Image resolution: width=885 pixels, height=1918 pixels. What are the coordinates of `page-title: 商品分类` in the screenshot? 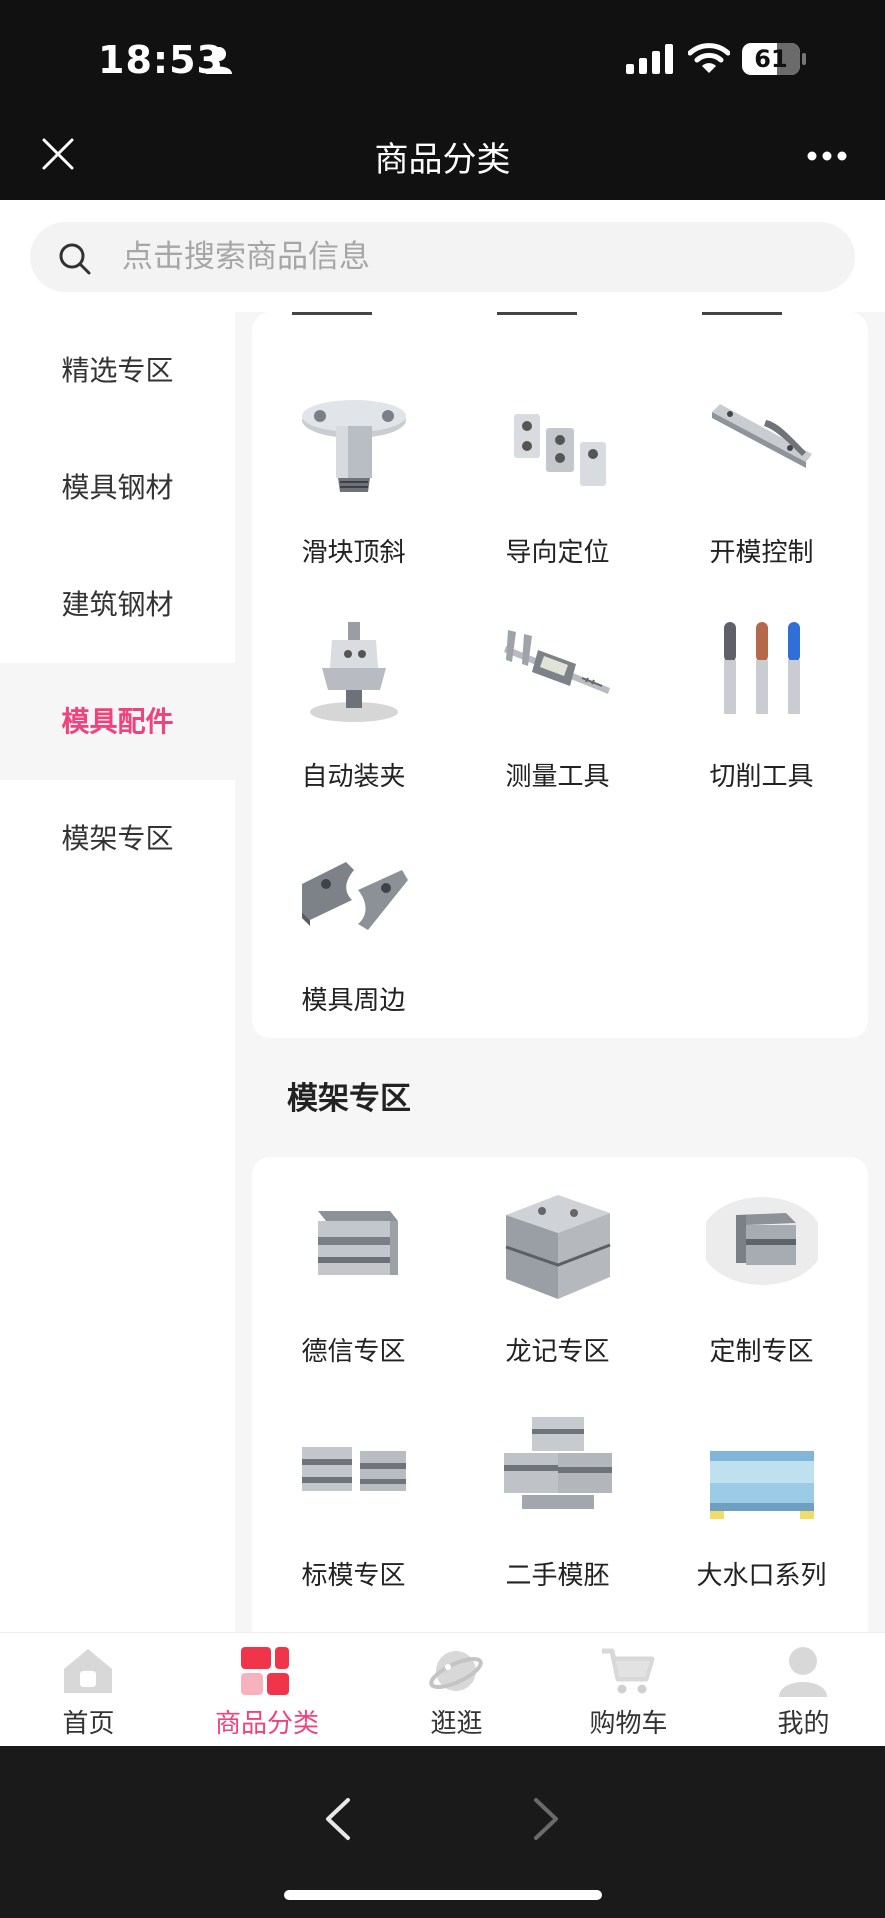 It's located at (442, 160).